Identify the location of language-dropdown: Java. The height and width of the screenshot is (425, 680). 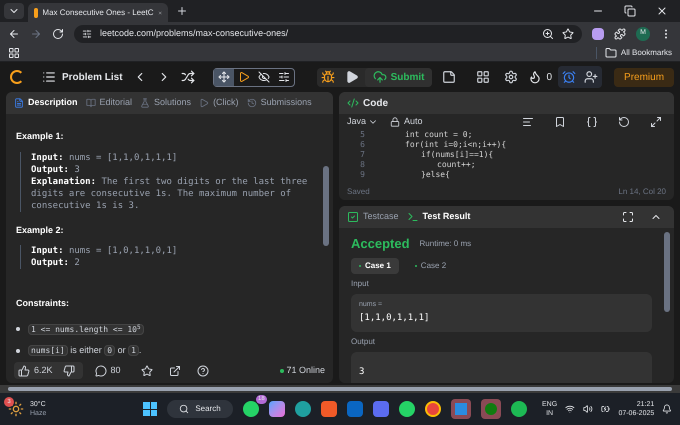
(362, 122).